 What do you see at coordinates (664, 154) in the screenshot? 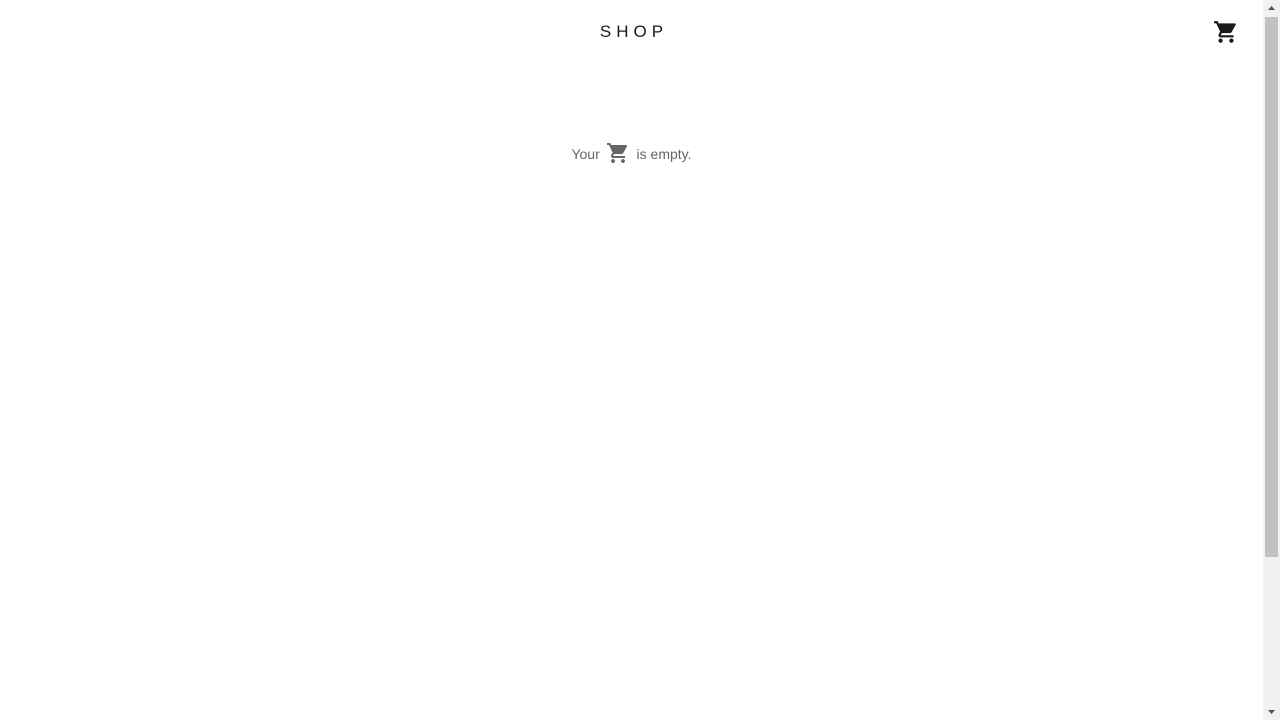
I see `empty-cart-suffix: is empty.` at bounding box center [664, 154].